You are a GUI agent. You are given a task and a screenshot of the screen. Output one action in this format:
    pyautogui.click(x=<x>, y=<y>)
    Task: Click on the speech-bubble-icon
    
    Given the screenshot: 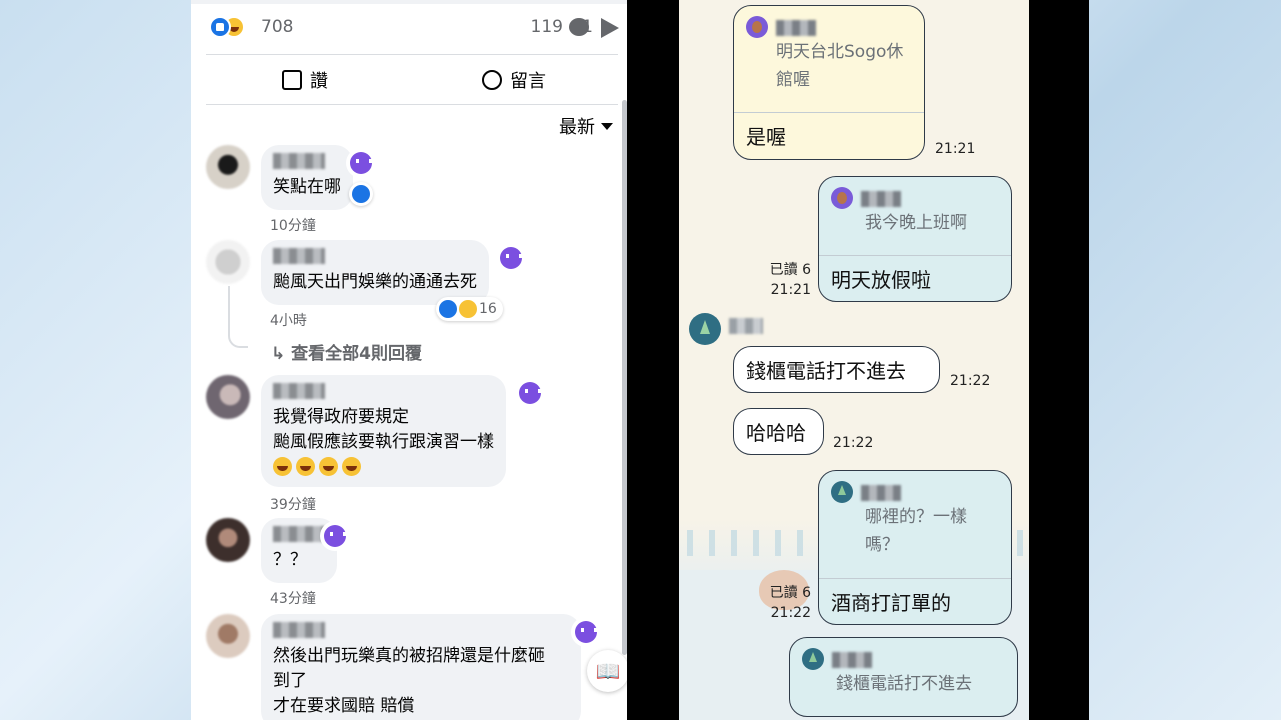 What is the action you would take?
    pyautogui.click(x=492, y=80)
    